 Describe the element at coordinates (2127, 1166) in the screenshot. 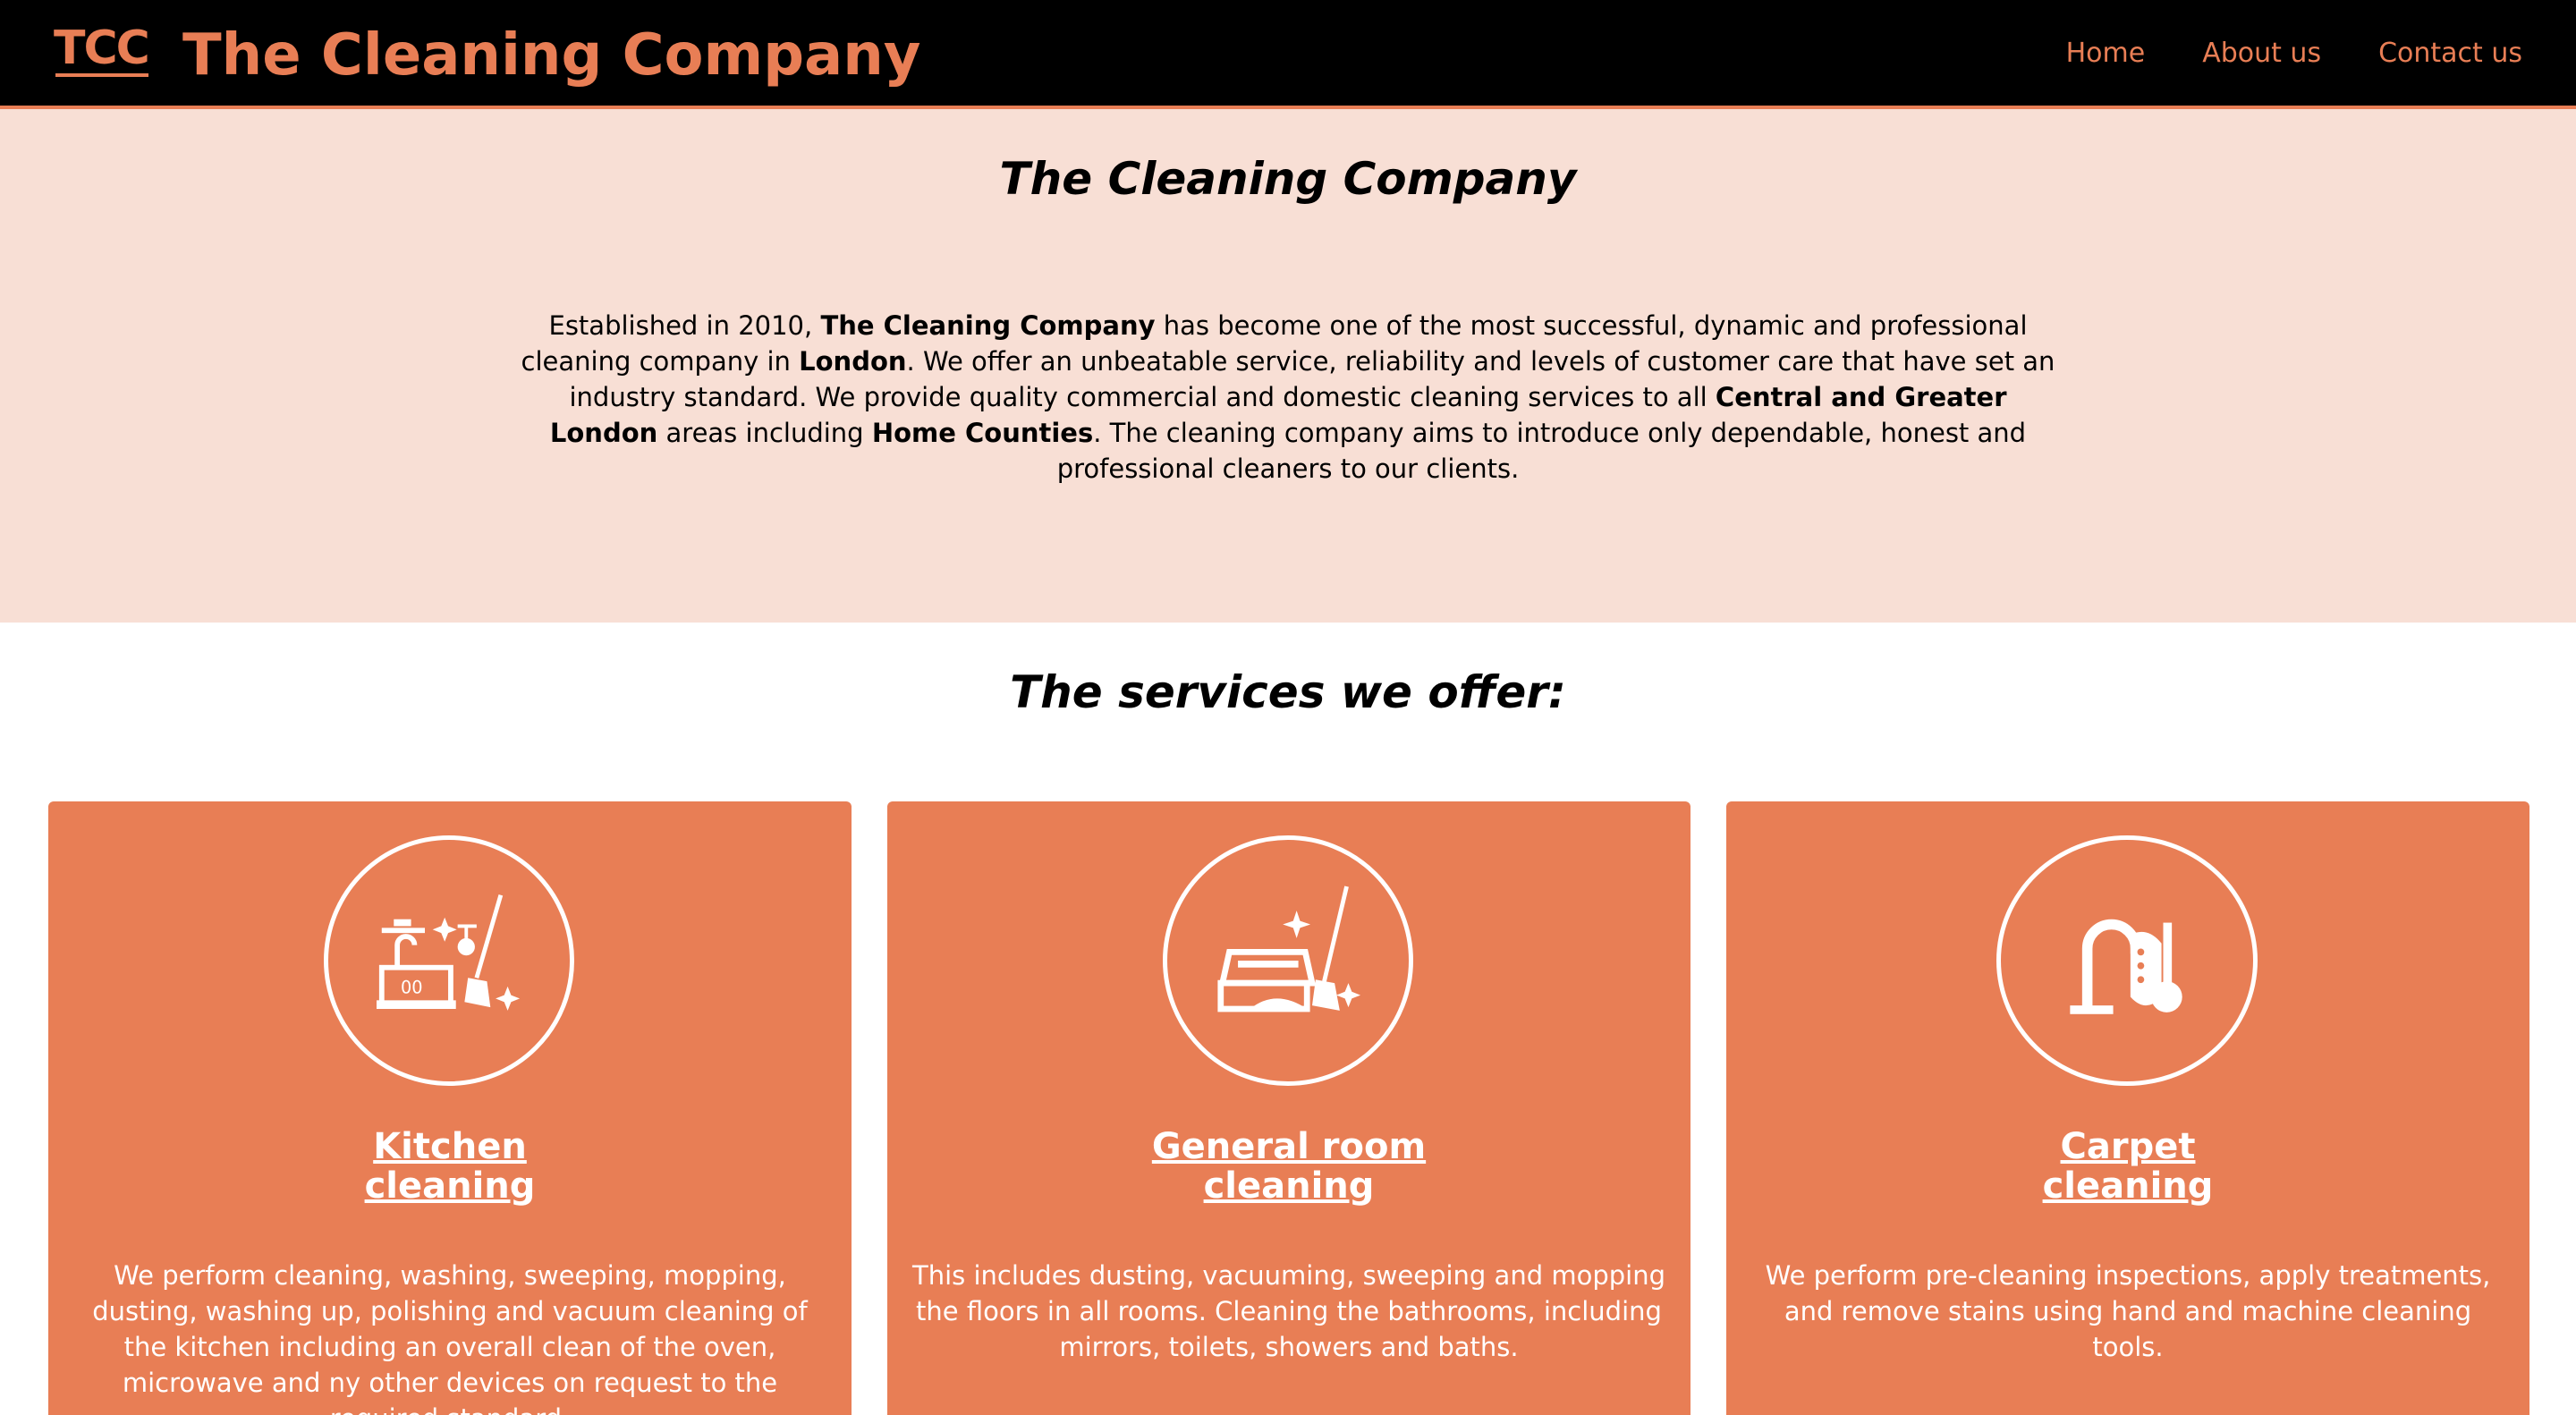

I see `carpet-cleaning-link: Carpet cleaning` at that location.